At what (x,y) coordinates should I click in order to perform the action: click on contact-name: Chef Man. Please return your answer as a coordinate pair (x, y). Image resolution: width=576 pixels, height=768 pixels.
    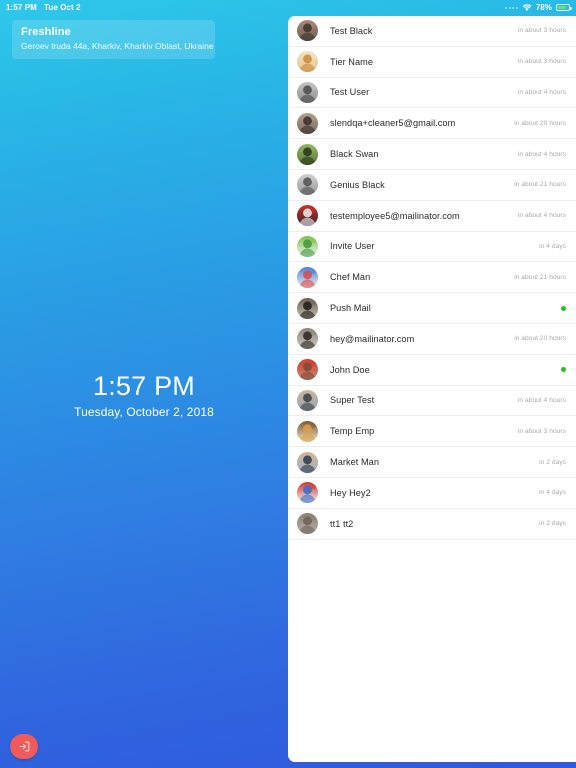
    Looking at the image, I should click on (350, 277).